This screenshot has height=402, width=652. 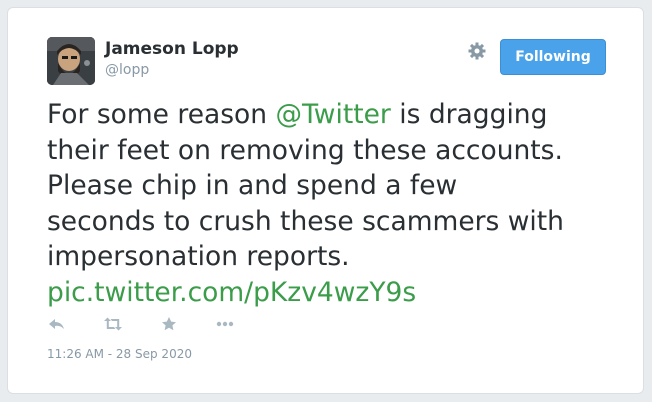 What do you see at coordinates (127, 70) in the screenshot?
I see `author-handle: @lopp` at bounding box center [127, 70].